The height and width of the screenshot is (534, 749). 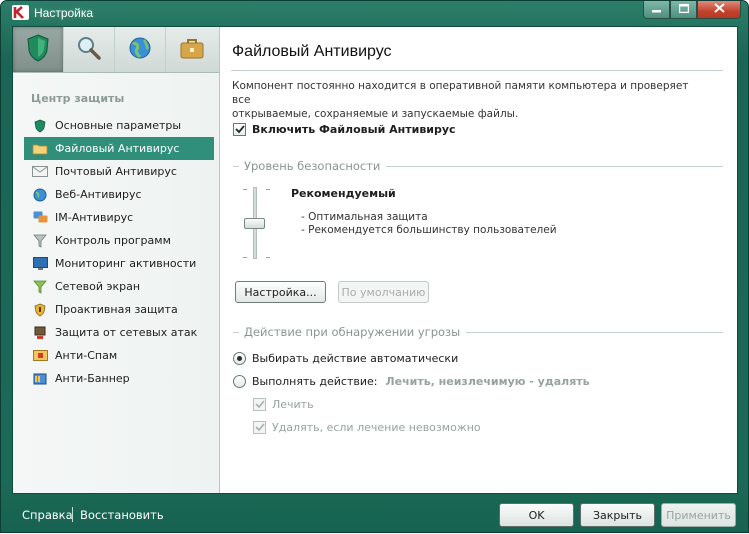 I want to click on restore-link: Восстановить, so click(x=122, y=515).